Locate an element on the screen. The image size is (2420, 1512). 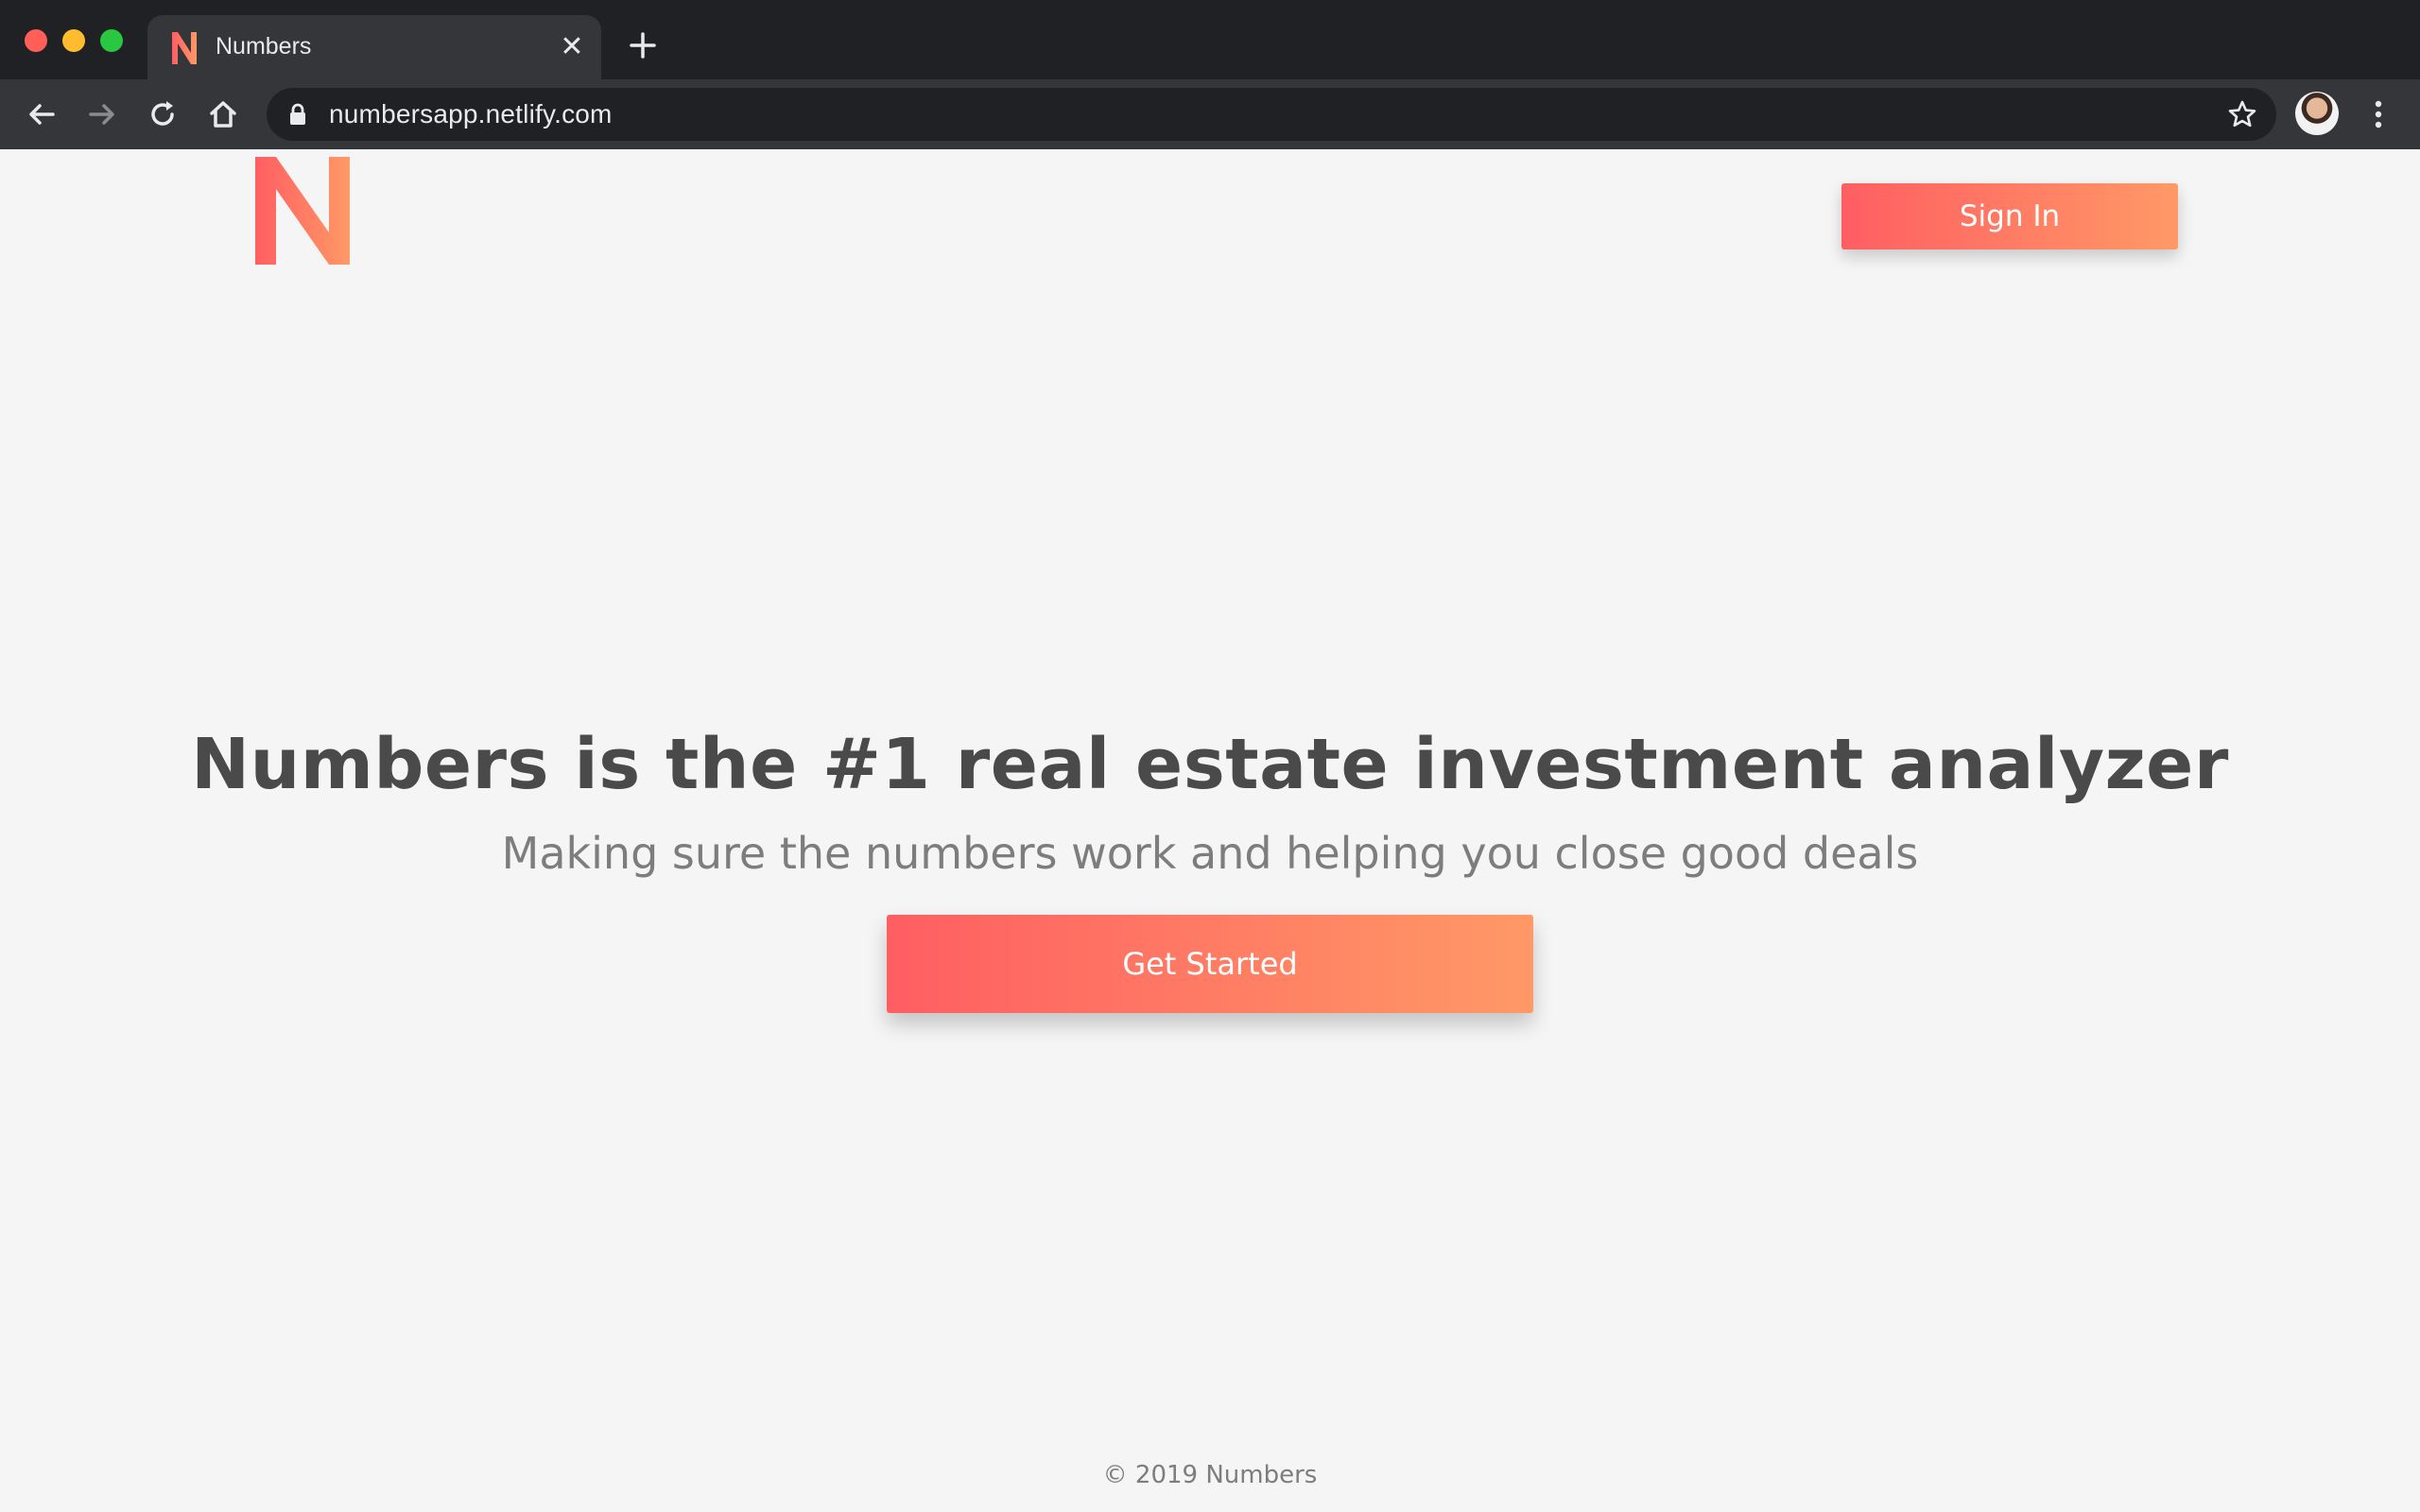
forward-arrow-icon is located at coordinates (102, 114).